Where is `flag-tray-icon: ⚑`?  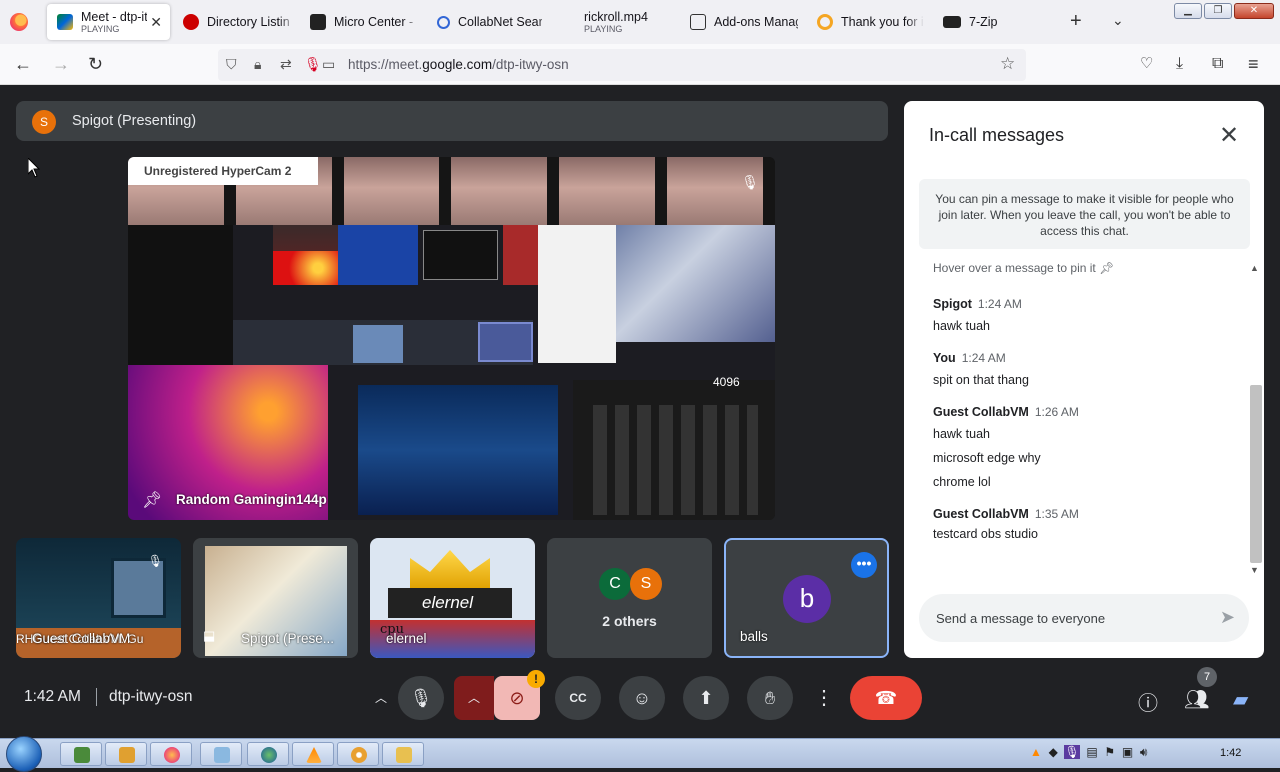 flag-tray-icon: ⚑ is located at coordinates (1109, 752).